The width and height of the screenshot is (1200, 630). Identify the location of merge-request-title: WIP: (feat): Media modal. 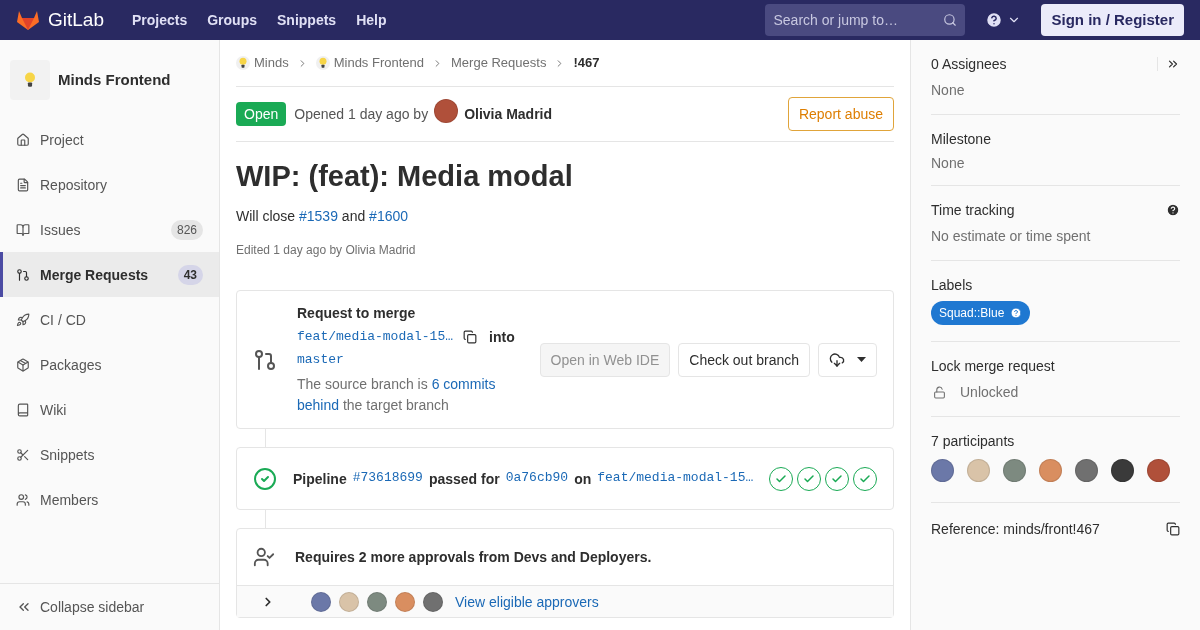
(405, 176).